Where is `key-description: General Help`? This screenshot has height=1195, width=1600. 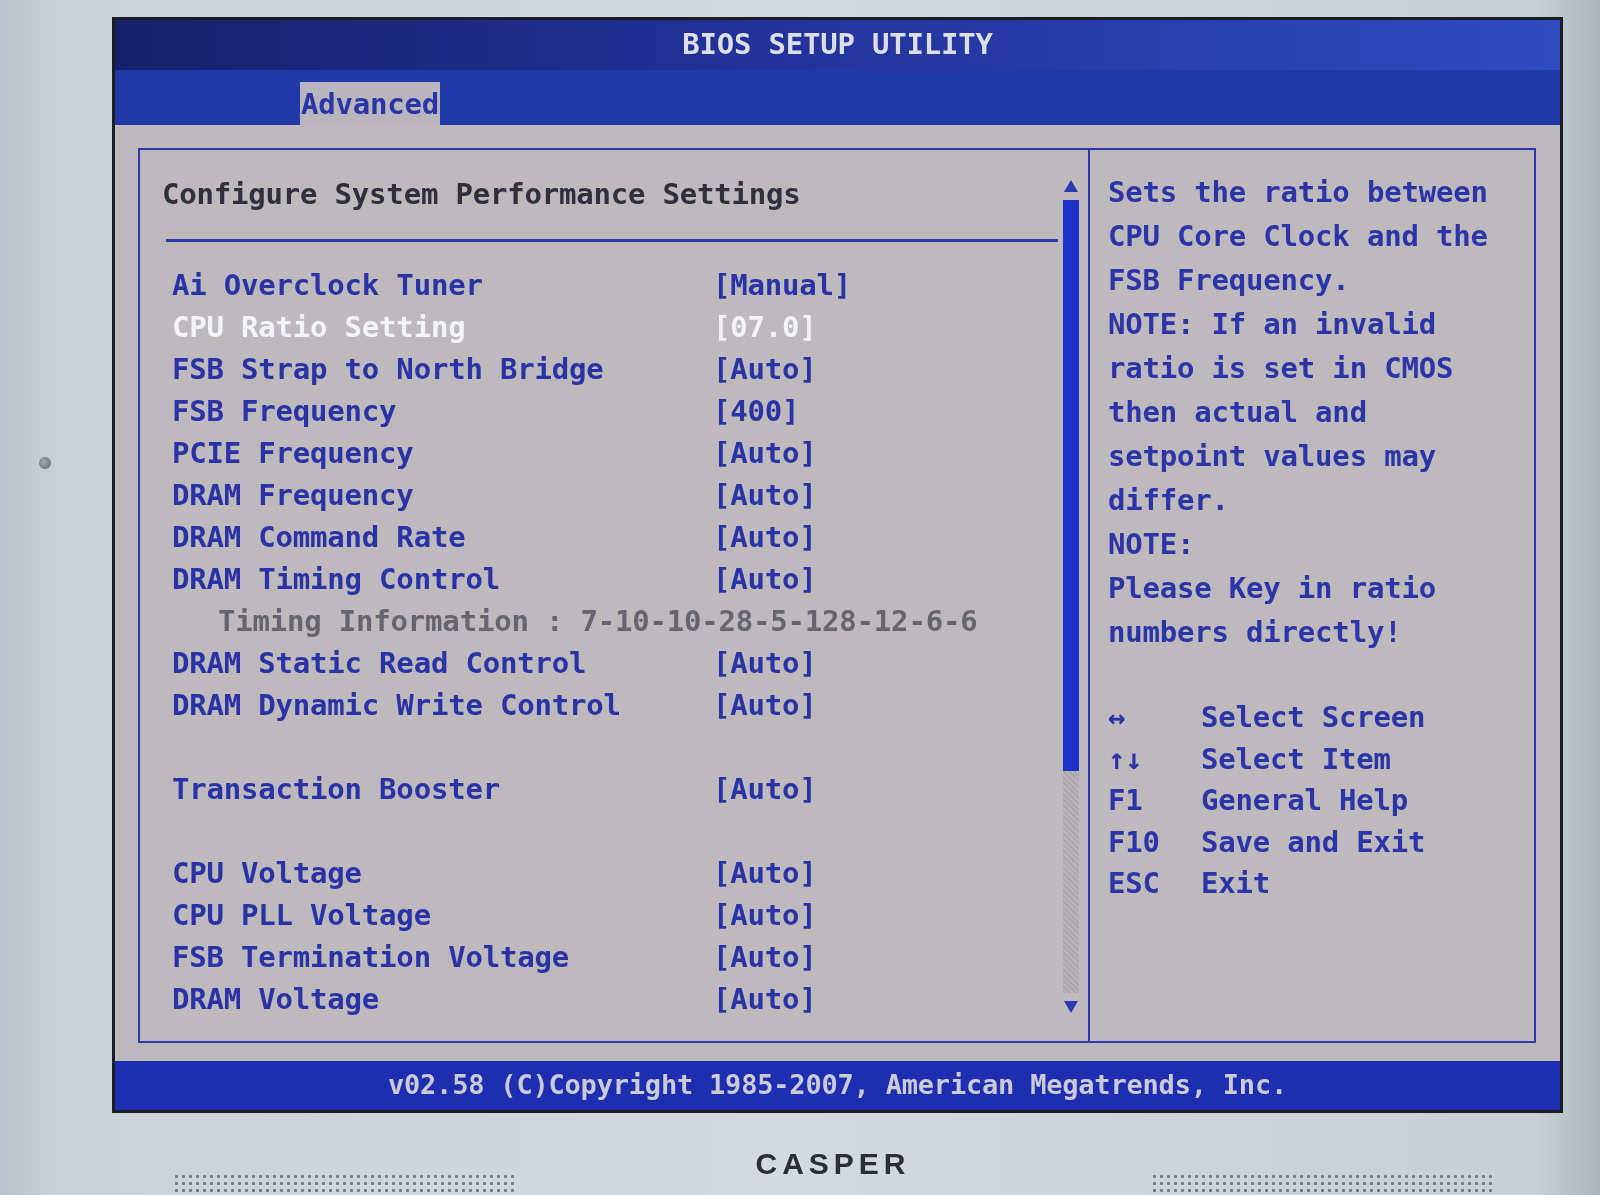
key-description: General Help is located at coordinates (1305, 800).